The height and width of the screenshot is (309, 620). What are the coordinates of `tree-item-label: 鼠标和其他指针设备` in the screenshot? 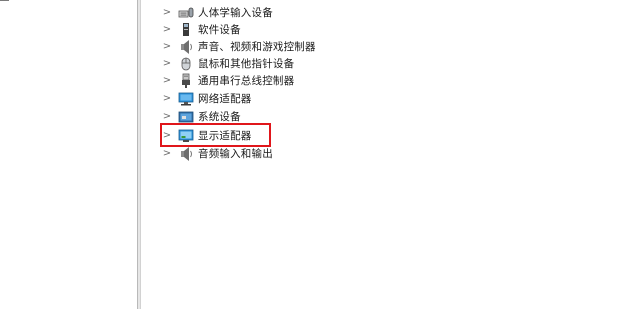 It's located at (246, 64).